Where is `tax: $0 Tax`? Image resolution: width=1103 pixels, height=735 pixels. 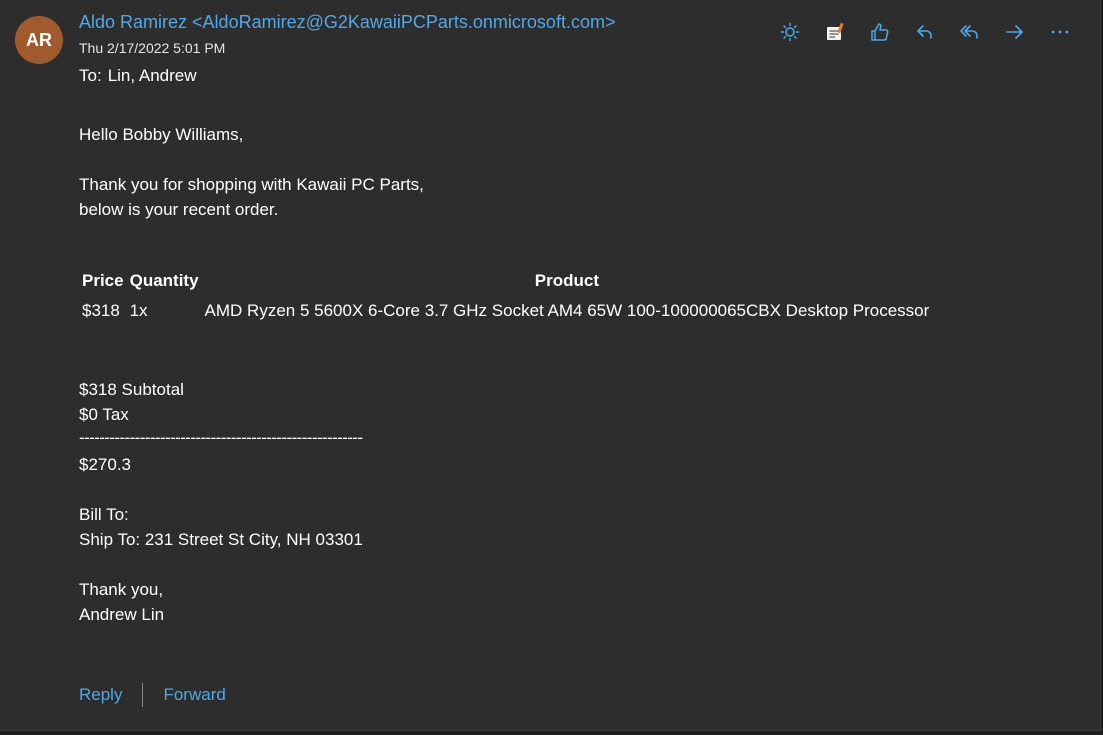 tax: $0 Tax is located at coordinates (104, 414).